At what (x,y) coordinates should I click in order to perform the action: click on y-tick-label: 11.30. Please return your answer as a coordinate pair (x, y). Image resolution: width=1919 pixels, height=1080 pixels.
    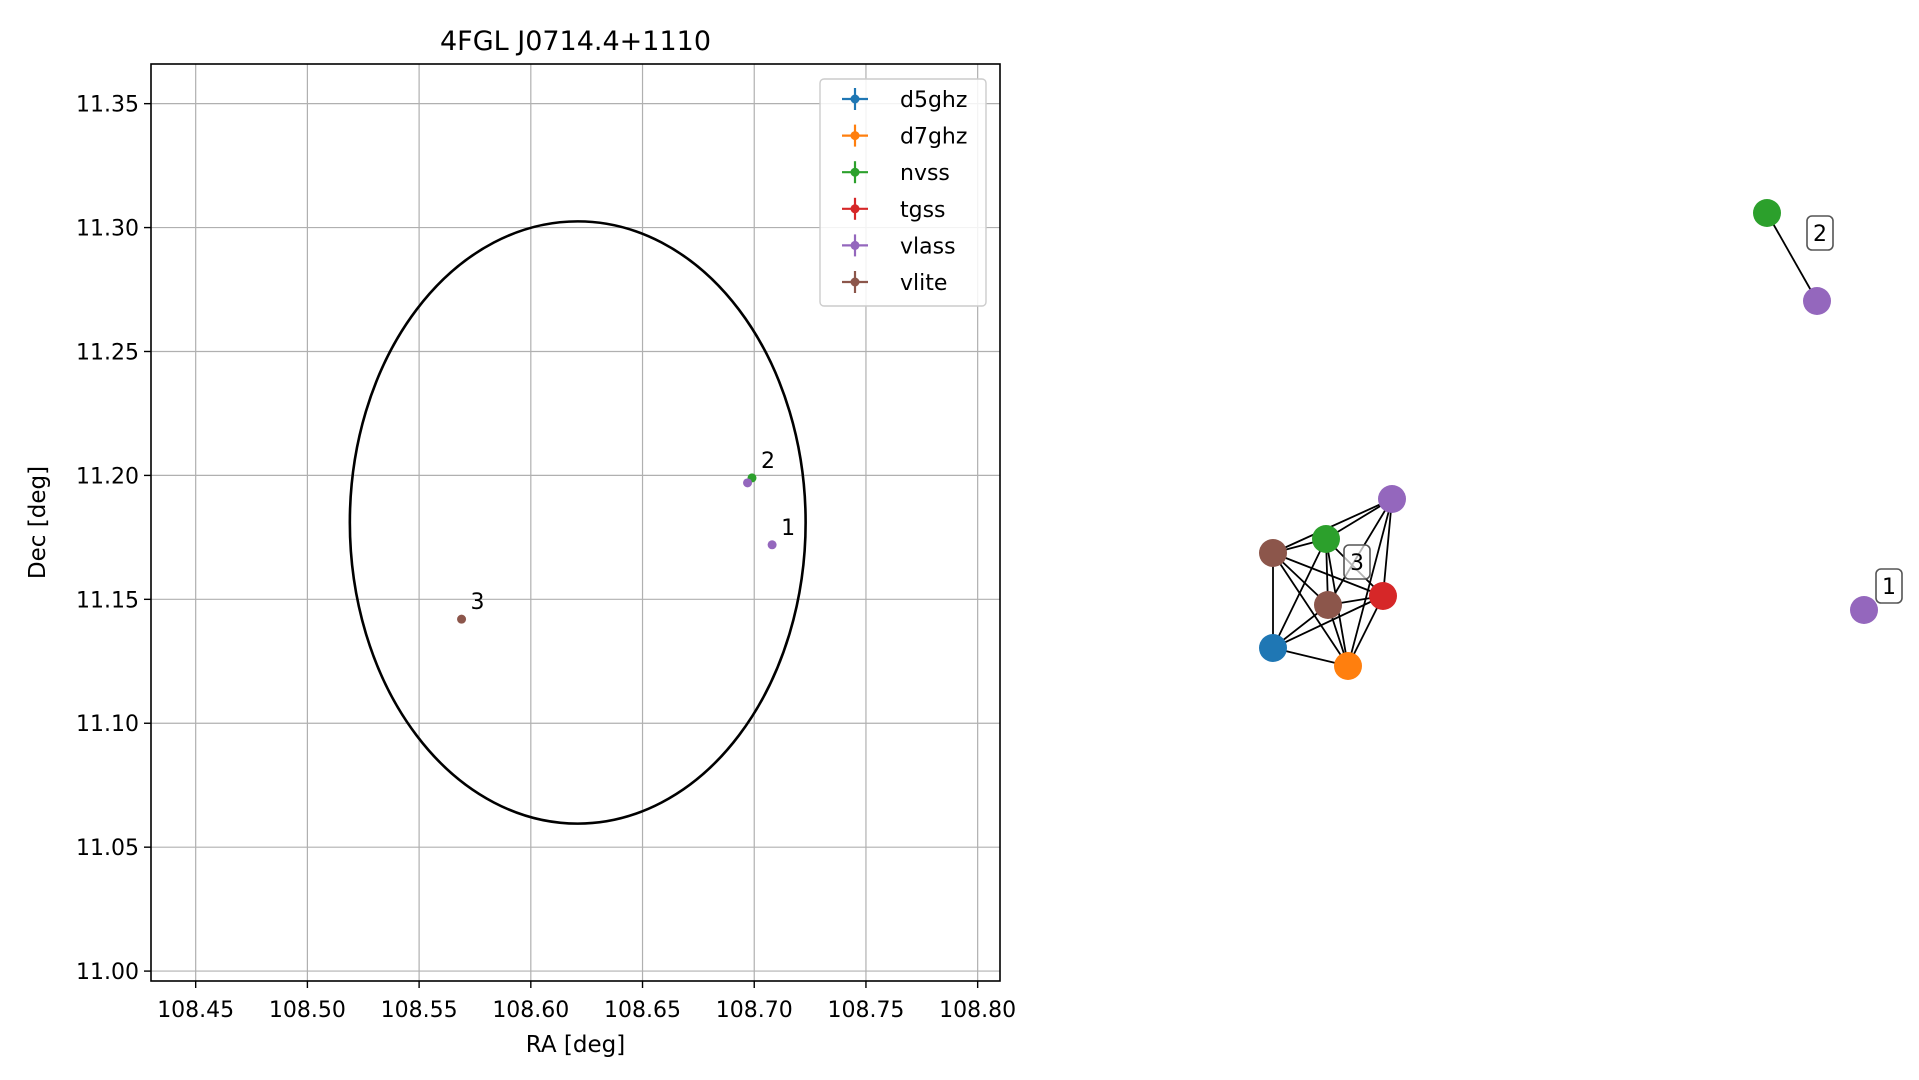
    Looking at the image, I should click on (107, 229).